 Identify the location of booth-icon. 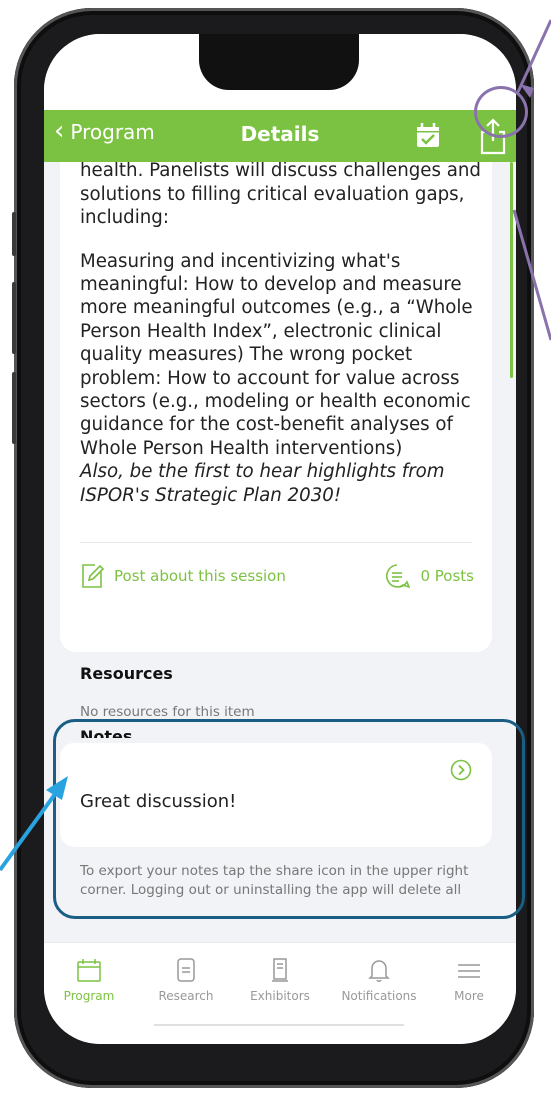
(280, 970).